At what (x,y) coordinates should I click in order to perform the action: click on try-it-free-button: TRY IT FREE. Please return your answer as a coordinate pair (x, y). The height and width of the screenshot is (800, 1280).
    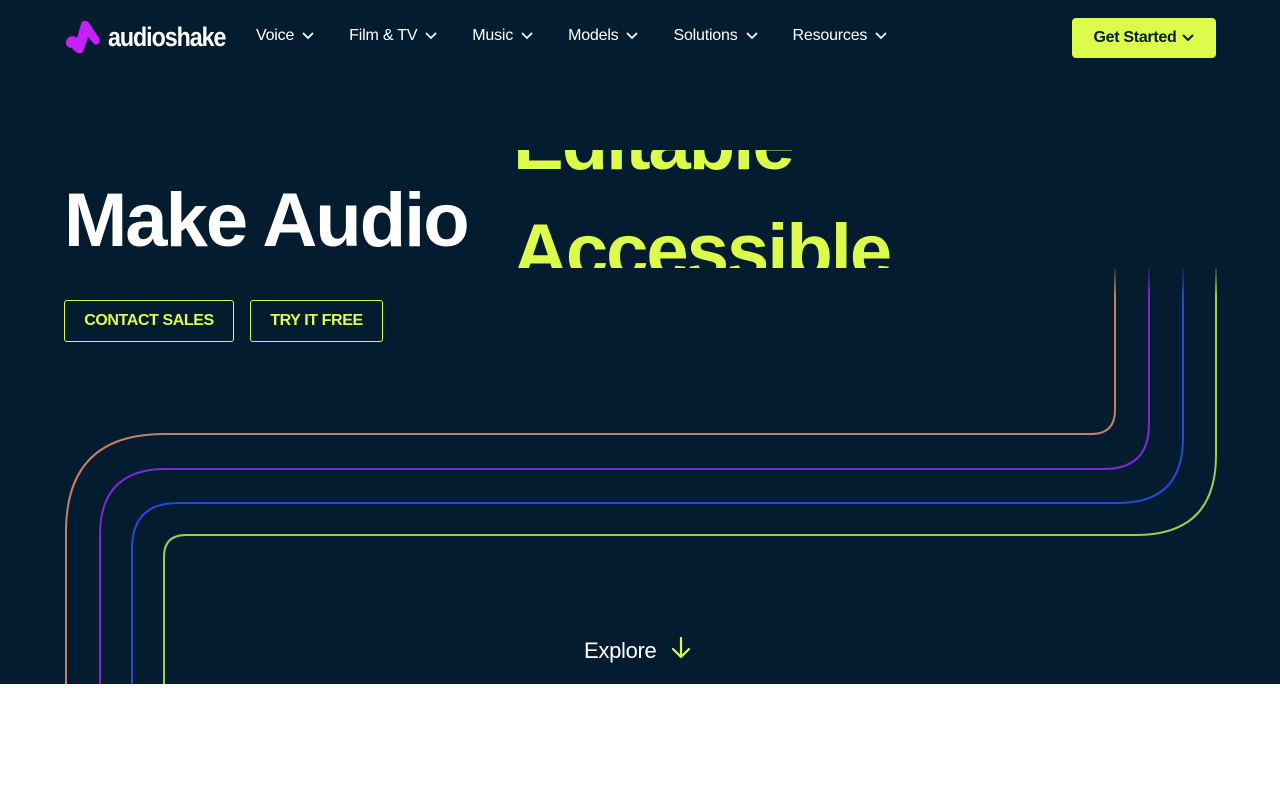
    Looking at the image, I should click on (316, 321).